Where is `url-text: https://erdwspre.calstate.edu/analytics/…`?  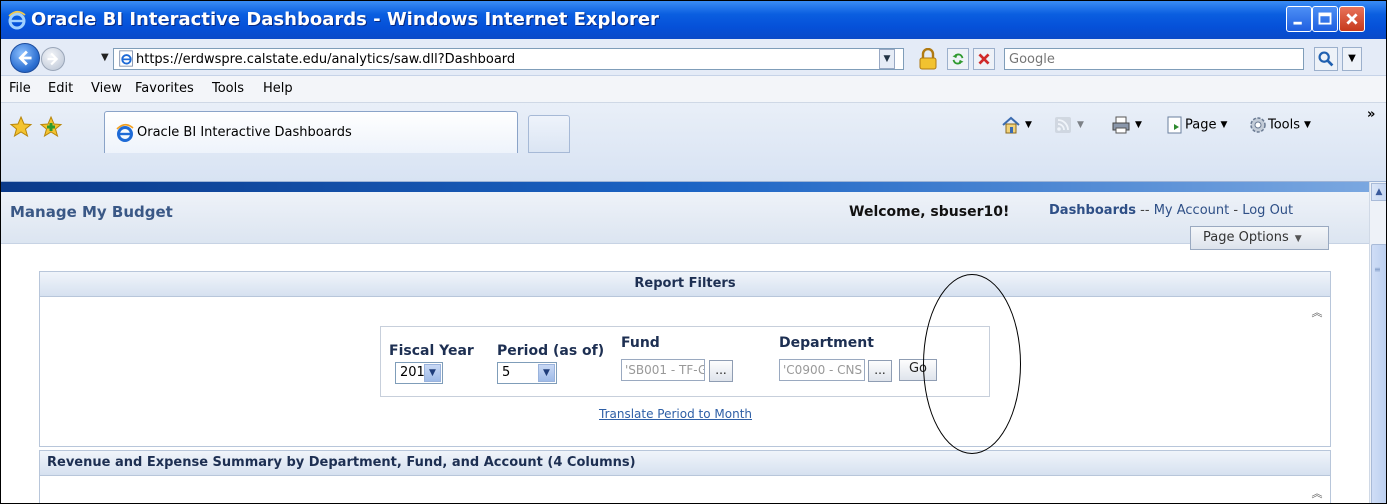 url-text: https://erdwspre.calstate.edu/analytics/… is located at coordinates (326, 59).